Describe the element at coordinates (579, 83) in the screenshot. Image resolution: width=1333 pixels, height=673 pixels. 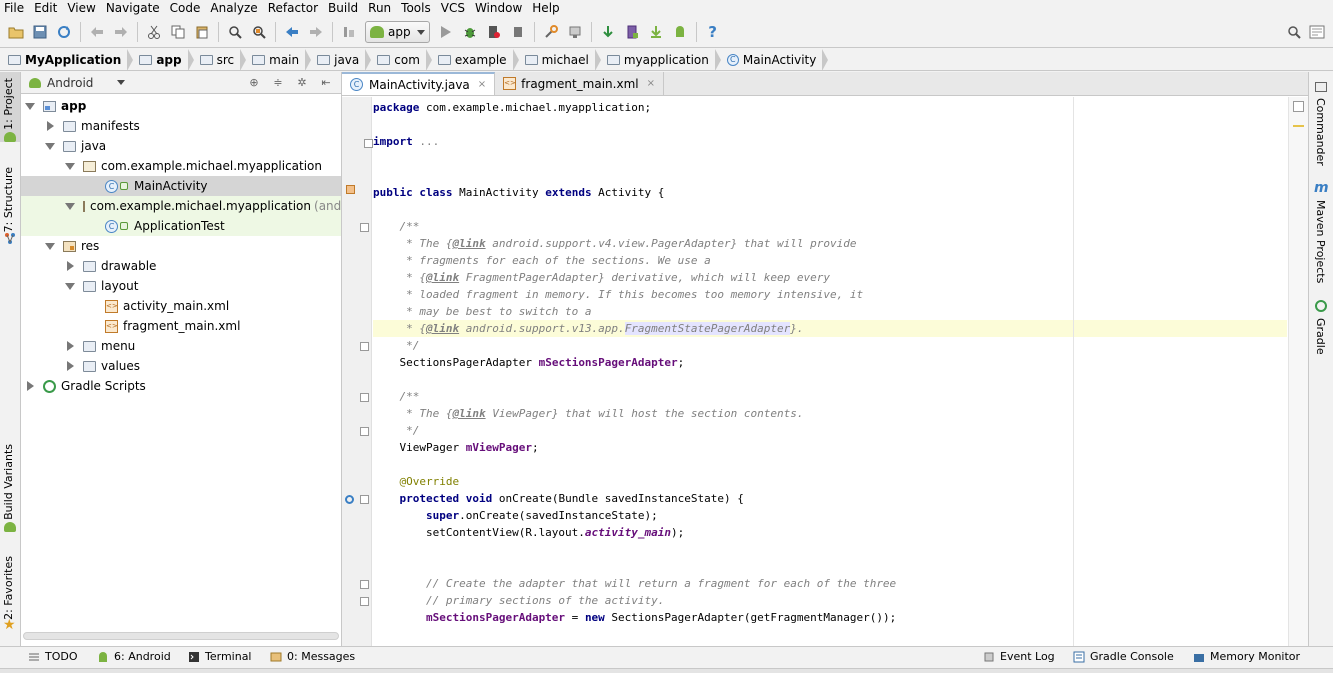
I see `editor-tab-fragment-main: <> fragment_main.xml ×` at that location.